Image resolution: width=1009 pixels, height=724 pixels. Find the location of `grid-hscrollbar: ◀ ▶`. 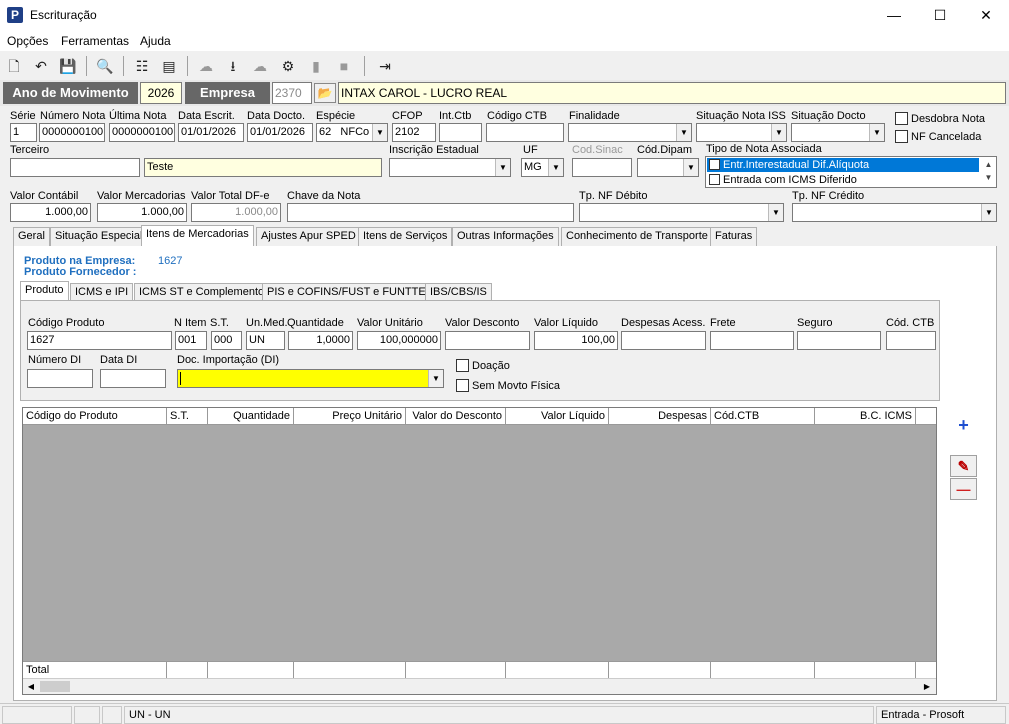

grid-hscrollbar: ◀ ▶ is located at coordinates (479, 686).